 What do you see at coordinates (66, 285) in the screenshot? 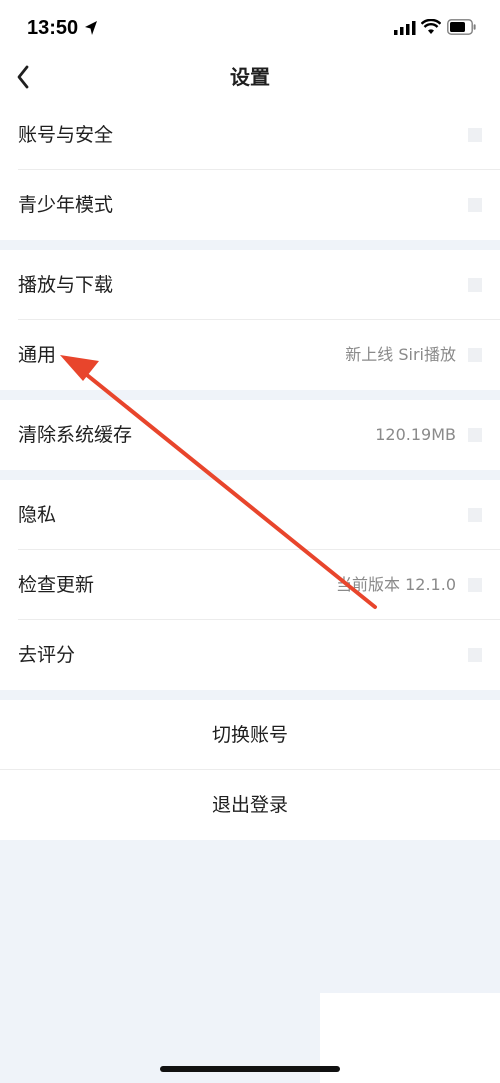
I see `row-label: 播放与下载` at bounding box center [66, 285].